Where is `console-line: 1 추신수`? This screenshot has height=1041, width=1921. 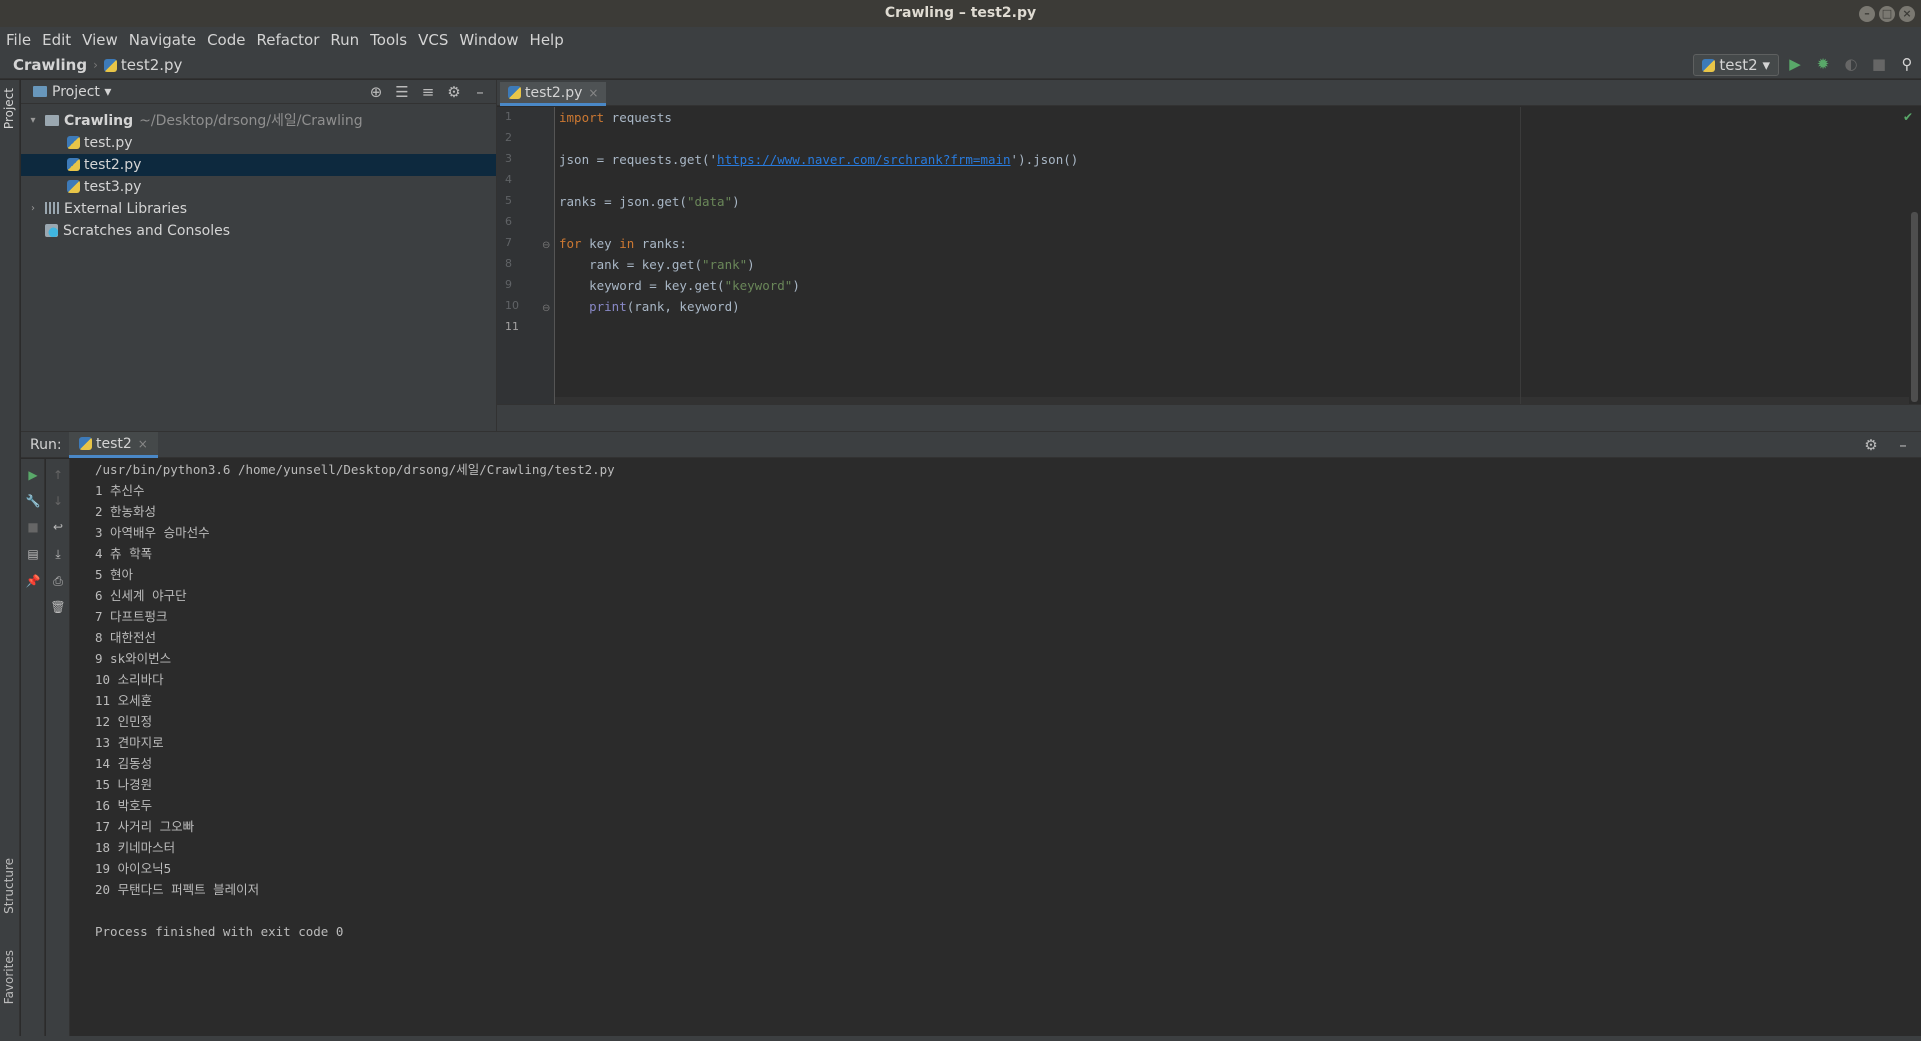
console-line: 1 추신수 is located at coordinates (120, 490).